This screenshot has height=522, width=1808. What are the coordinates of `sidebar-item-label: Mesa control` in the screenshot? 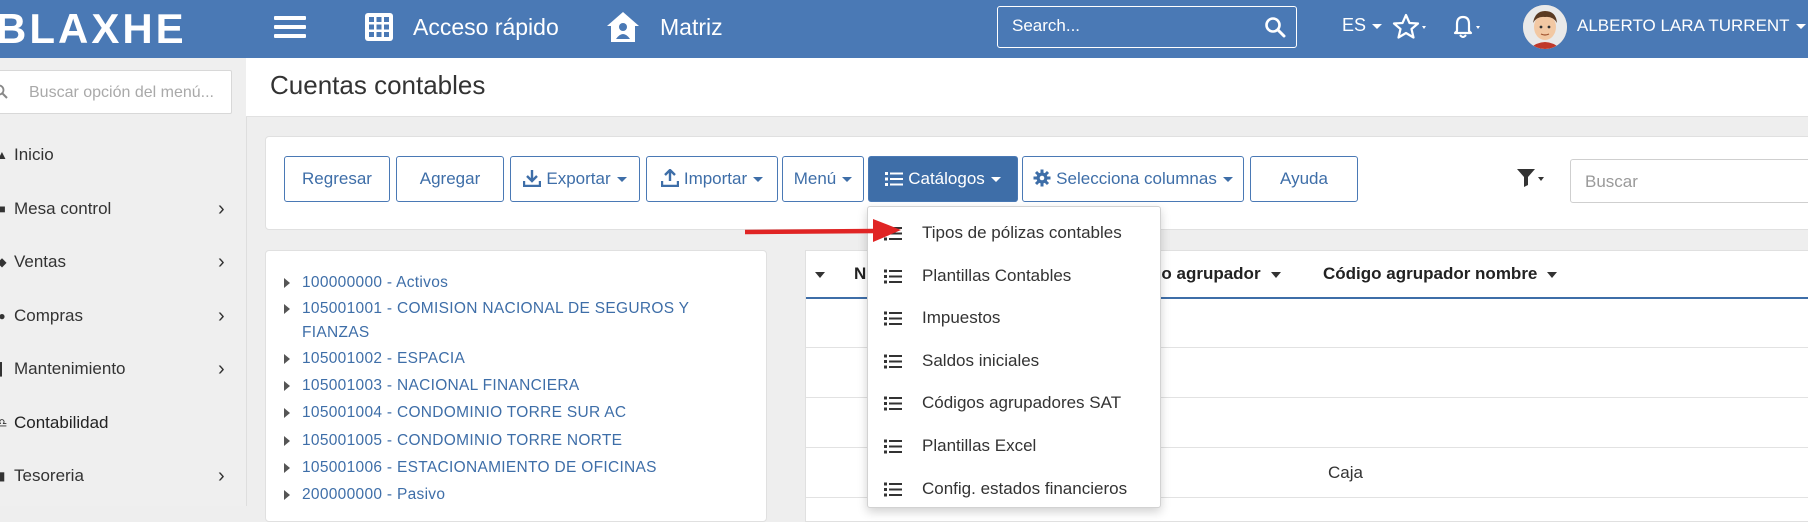 It's located at (63, 208).